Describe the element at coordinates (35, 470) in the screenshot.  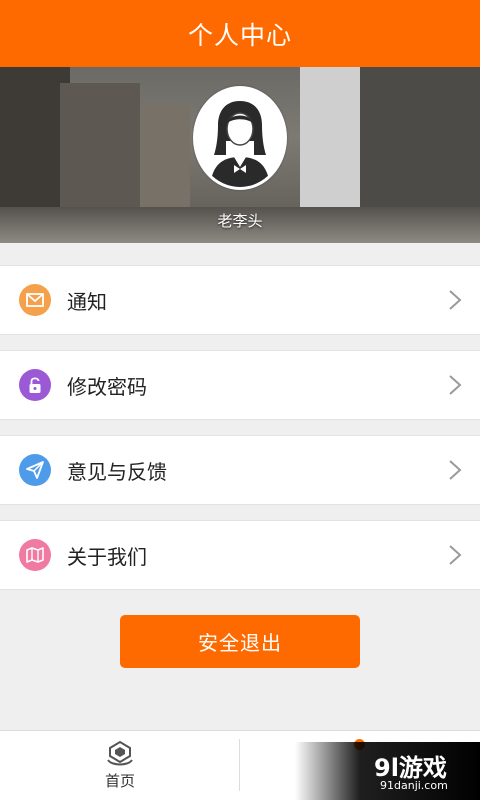
I see `send-icon` at that location.